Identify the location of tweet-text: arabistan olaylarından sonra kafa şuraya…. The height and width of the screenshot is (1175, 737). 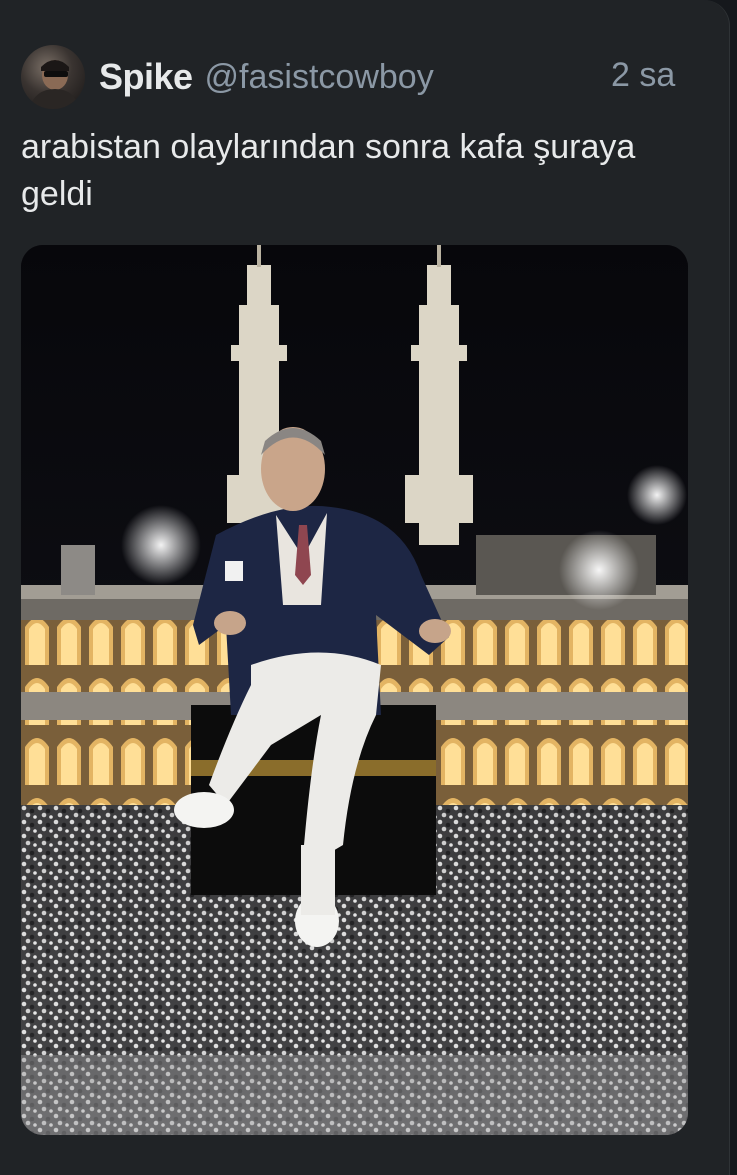
(328, 170).